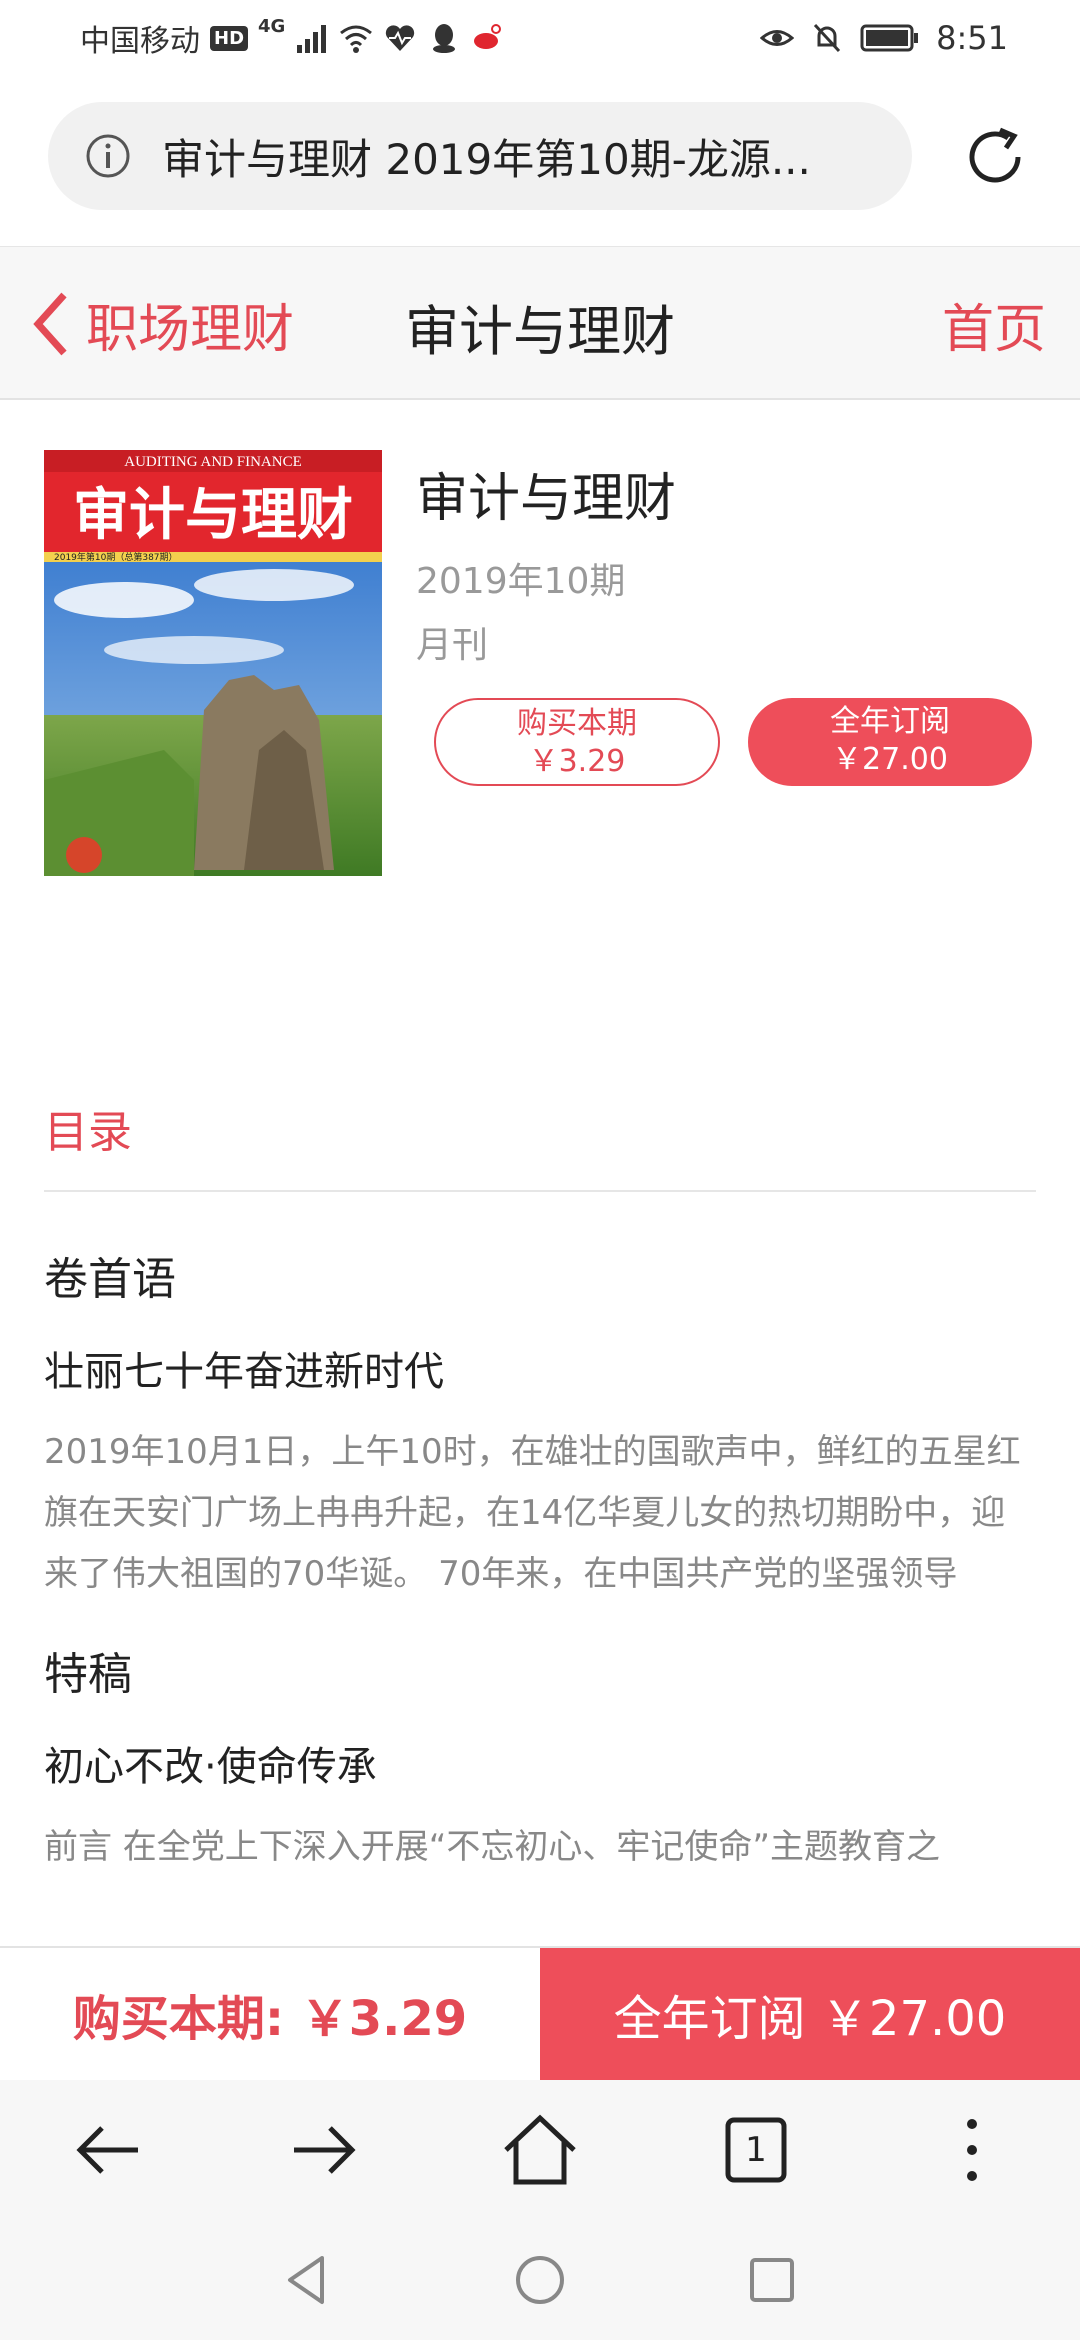 The width and height of the screenshot is (1080, 2340). I want to click on subscribe-year-label: 全年订阅, so click(890, 721).